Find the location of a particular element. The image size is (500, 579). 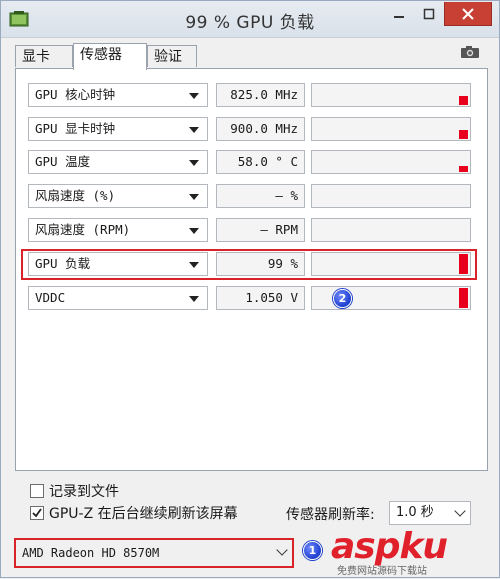

log-to-file-label: 记录到文件 is located at coordinates (84, 492).